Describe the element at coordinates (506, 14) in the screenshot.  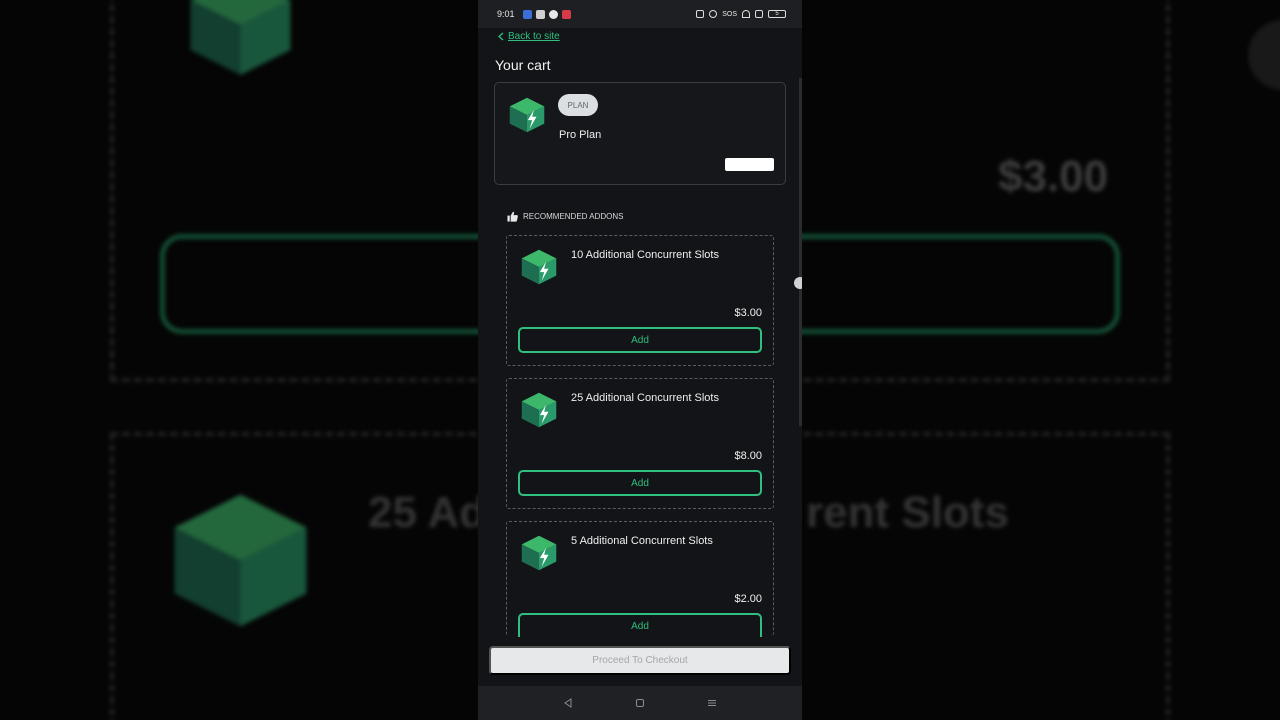
I see `status-time: 9:01` at that location.